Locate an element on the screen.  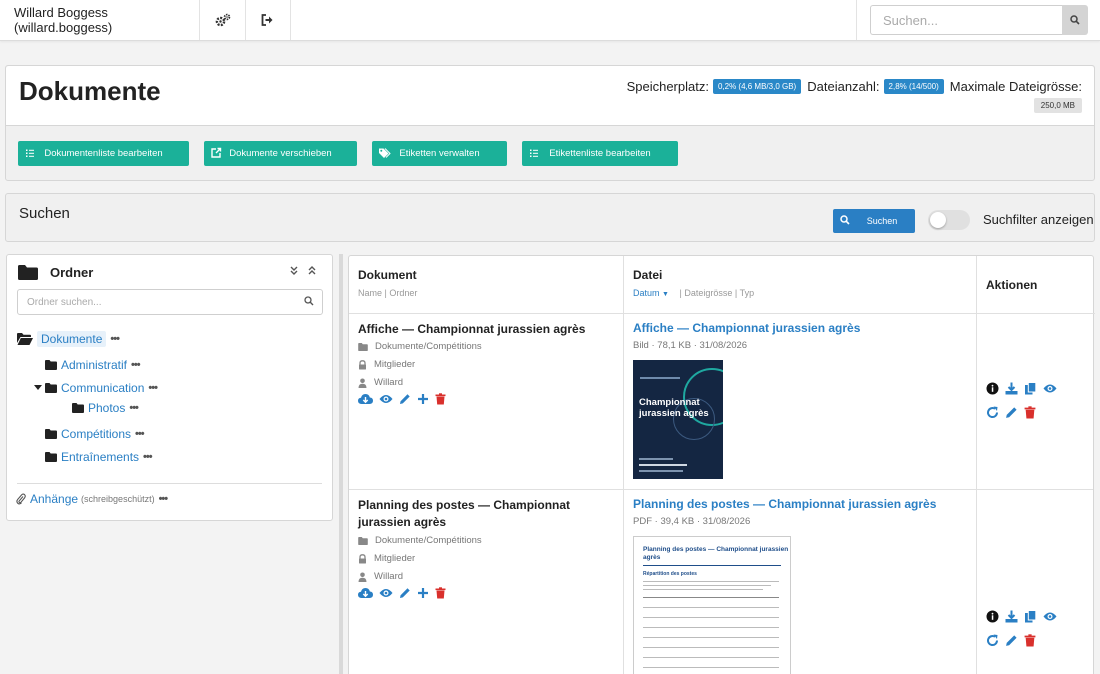
folder-label: Photos is located at coordinates (107, 408).